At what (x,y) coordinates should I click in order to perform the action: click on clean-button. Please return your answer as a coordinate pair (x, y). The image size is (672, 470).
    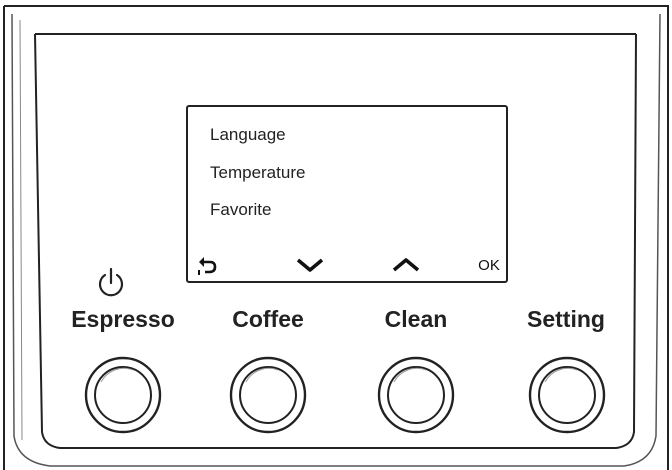
    Looking at the image, I should click on (416, 395).